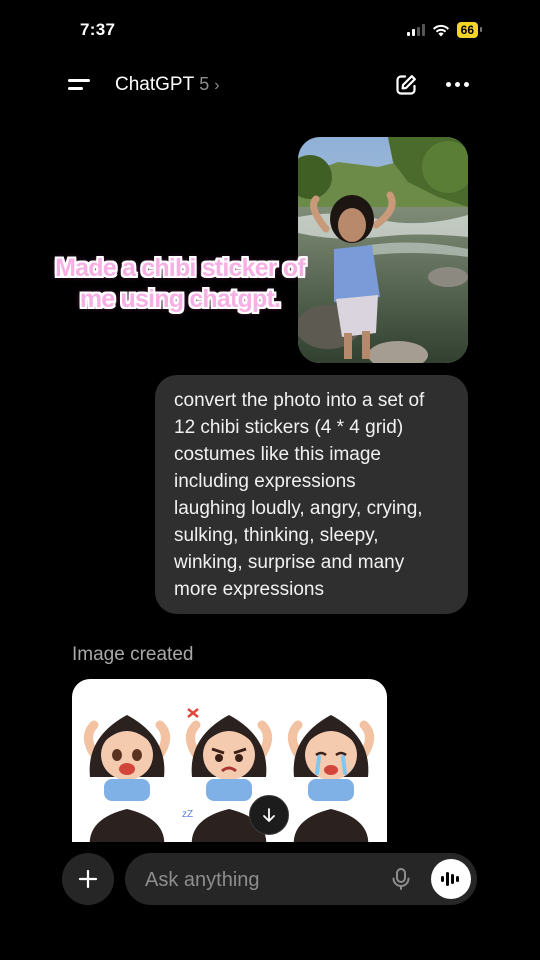 Image resolution: width=540 pixels, height=960 pixels. What do you see at coordinates (469, 30) in the screenshot?
I see `battery-indicator: 66` at bounding box center [469, 30].